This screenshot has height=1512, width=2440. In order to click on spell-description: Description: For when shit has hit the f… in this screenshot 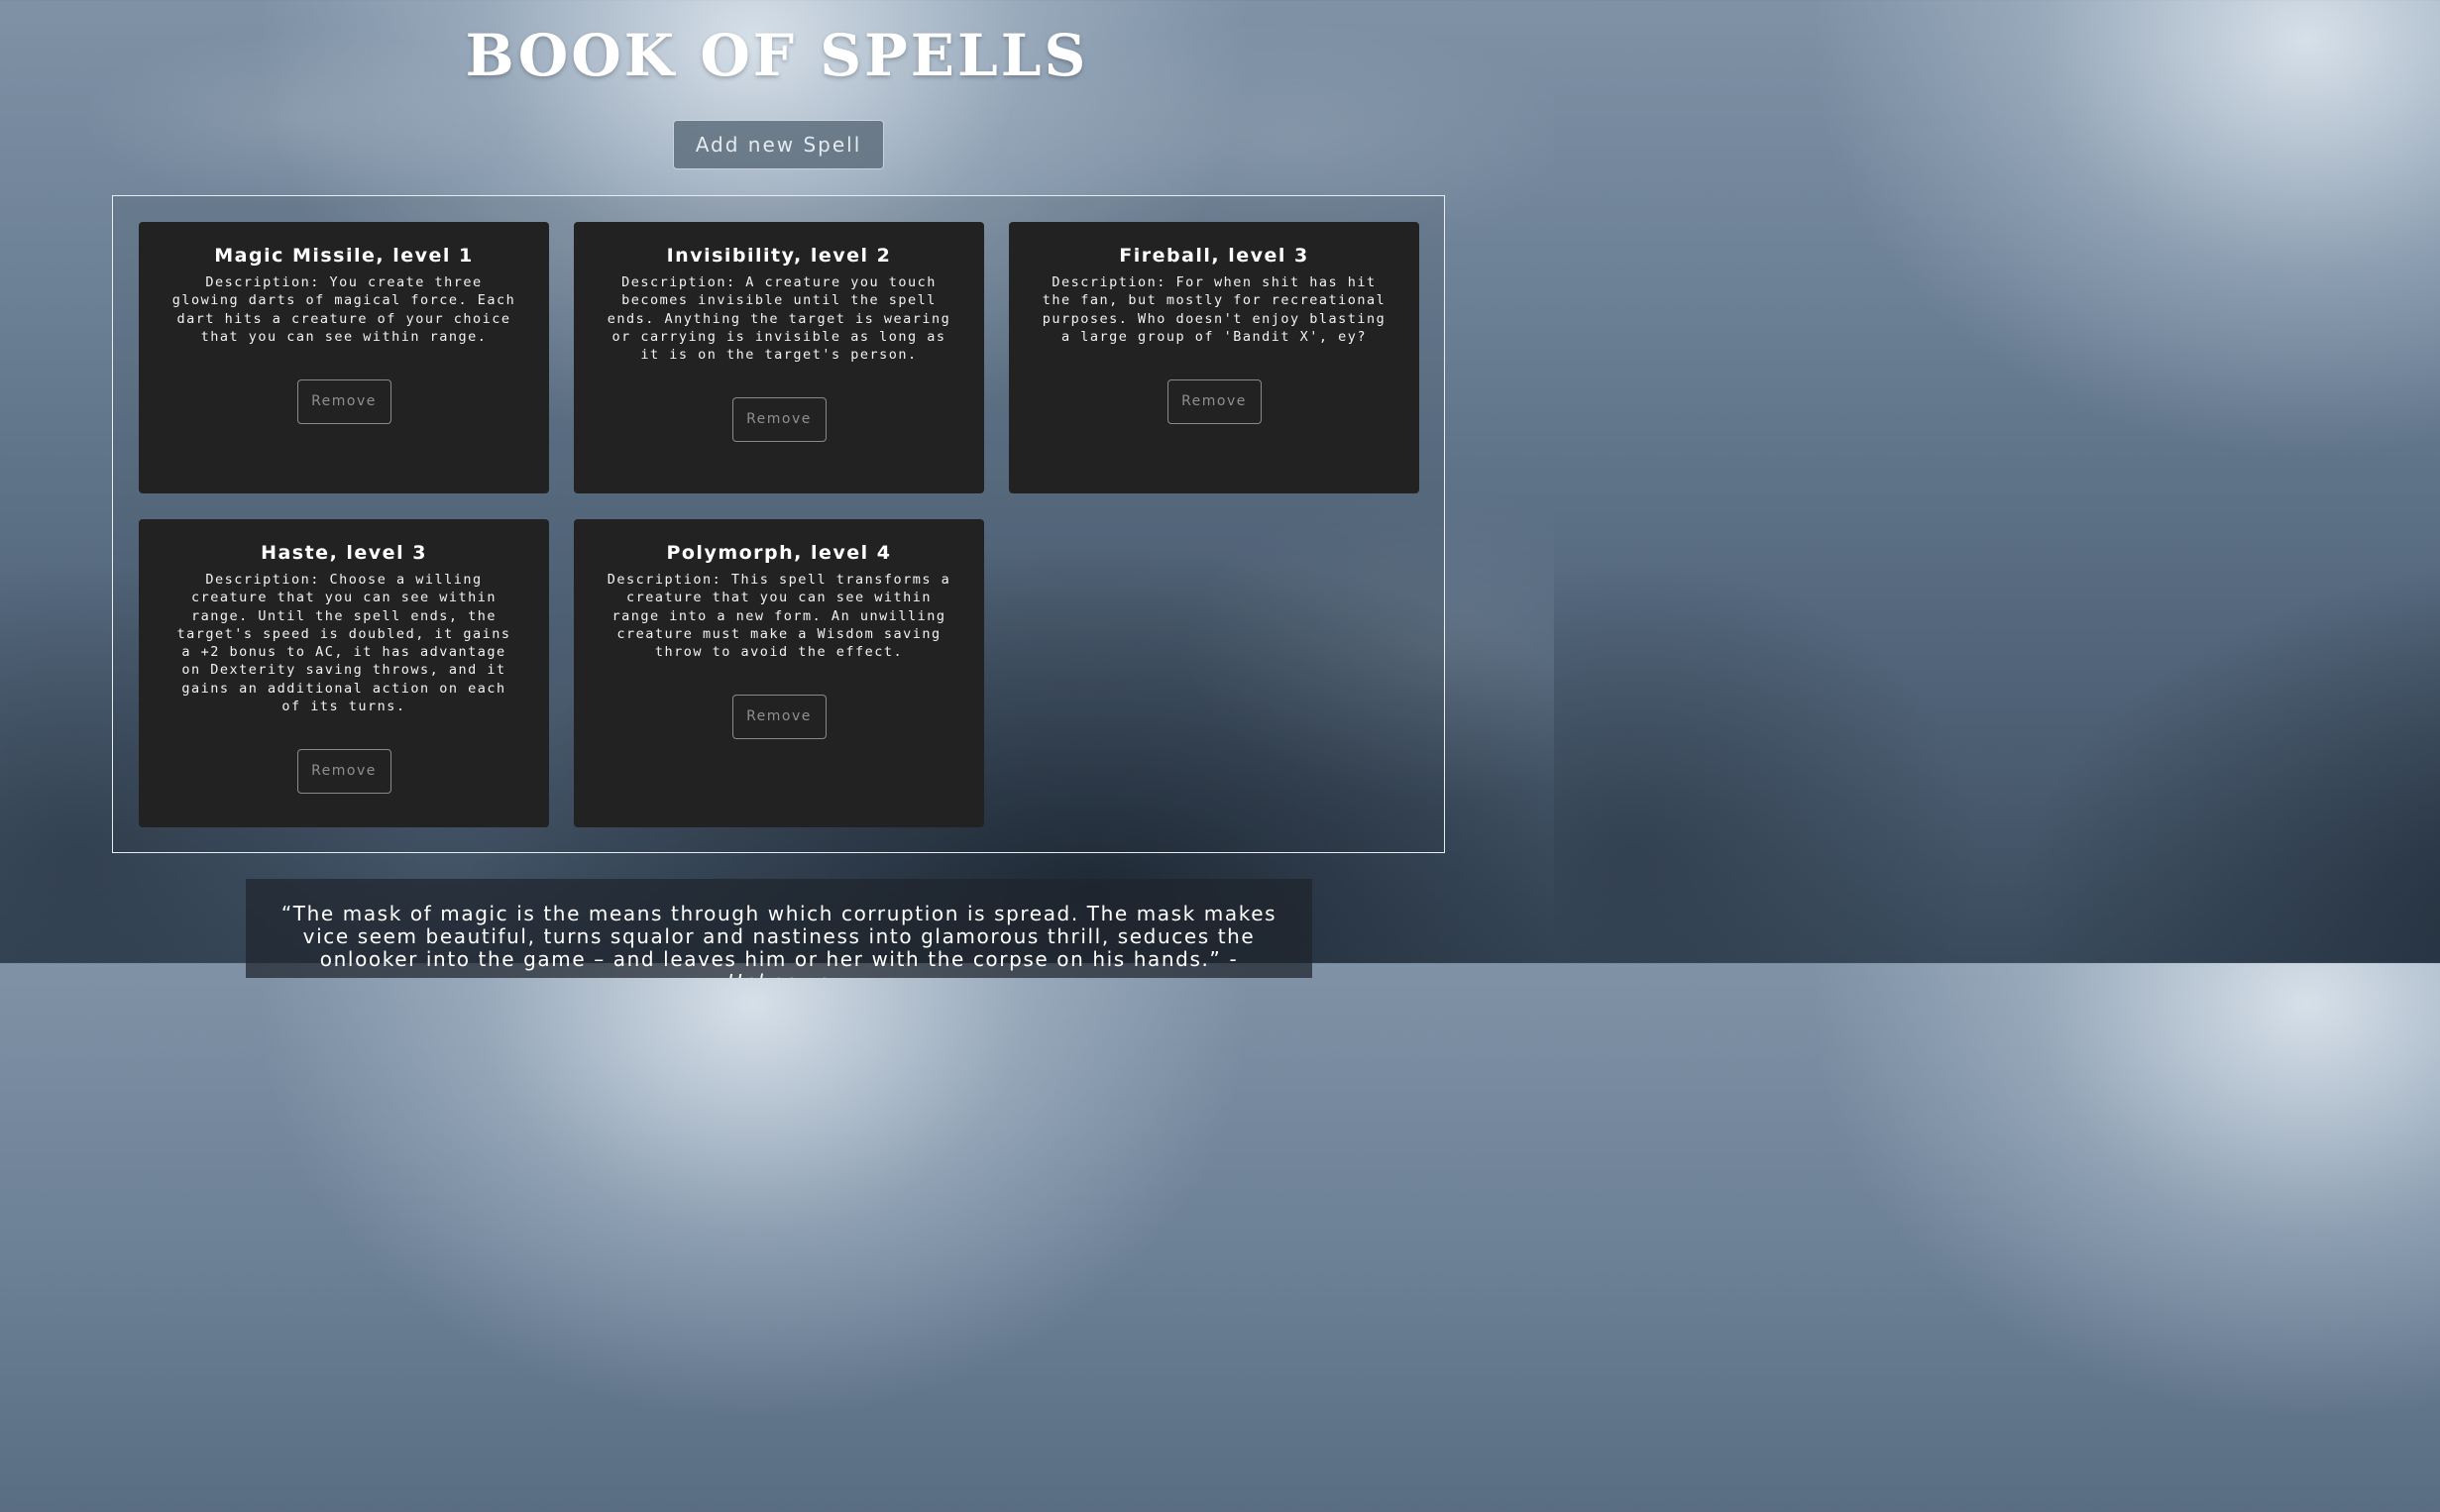, I will do `click(1214, 310)`.